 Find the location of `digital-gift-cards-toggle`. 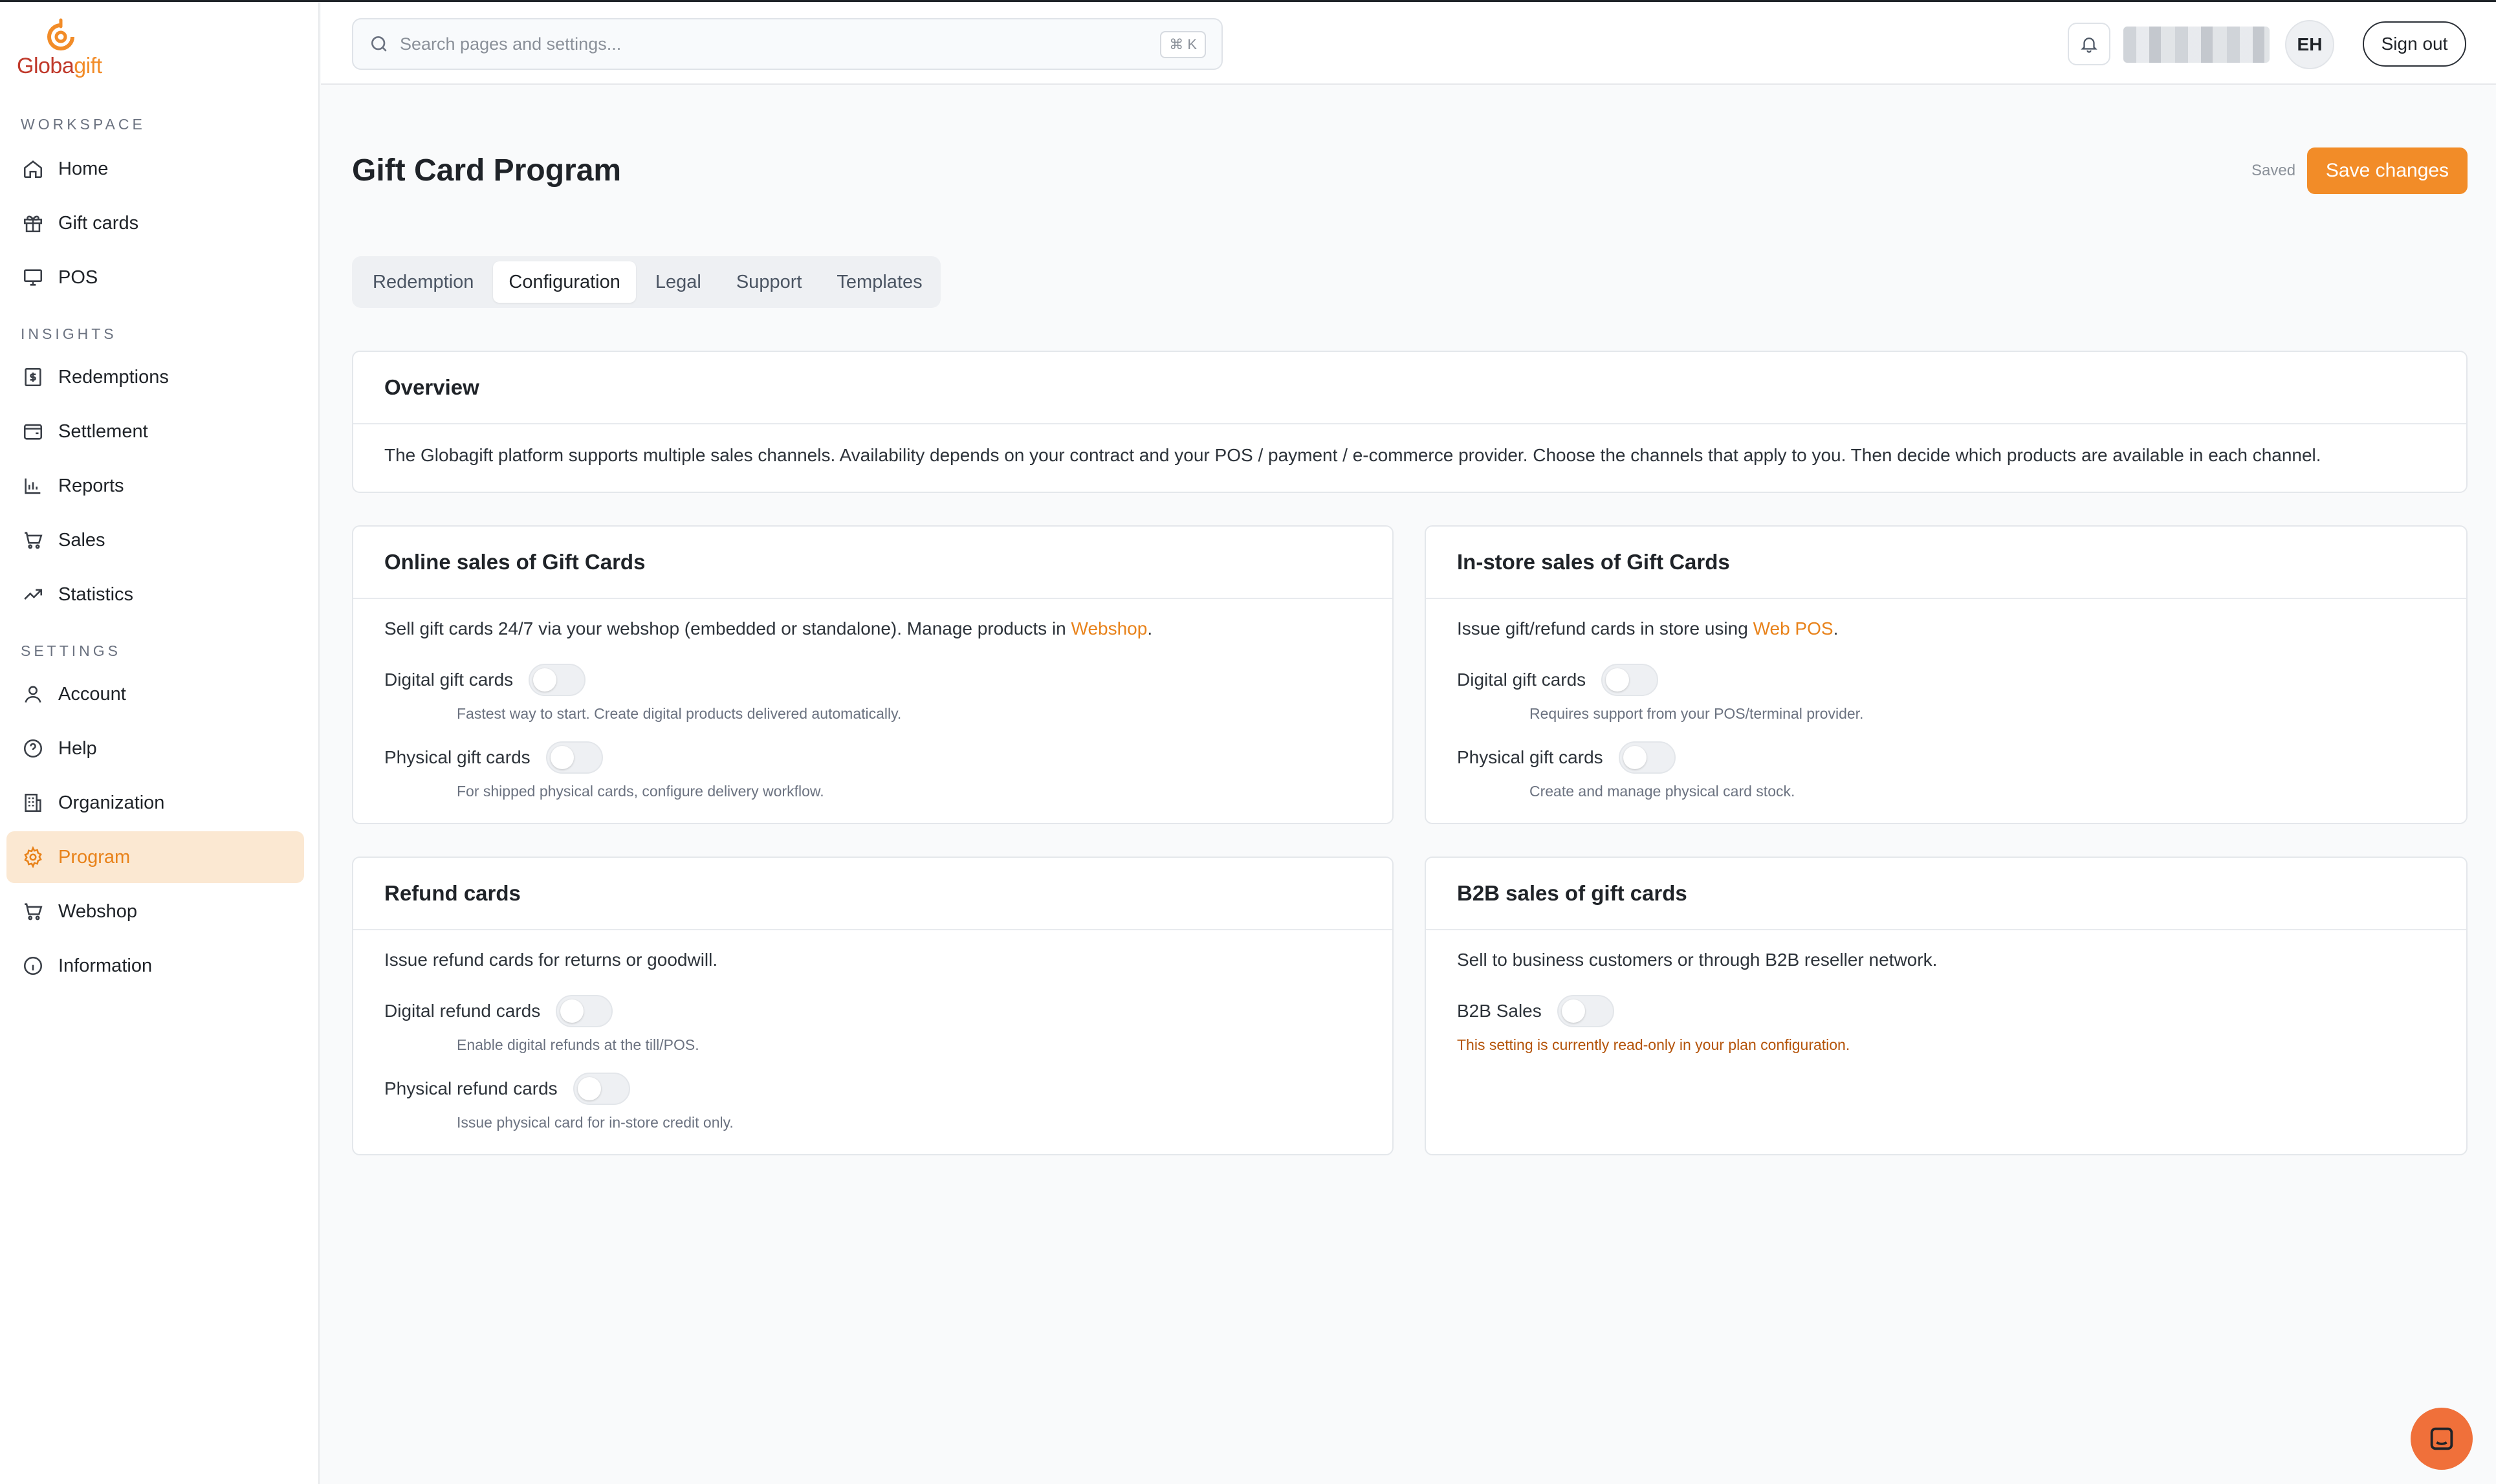

digital-gift-cards-toggle is located at coordinates (557, 680).